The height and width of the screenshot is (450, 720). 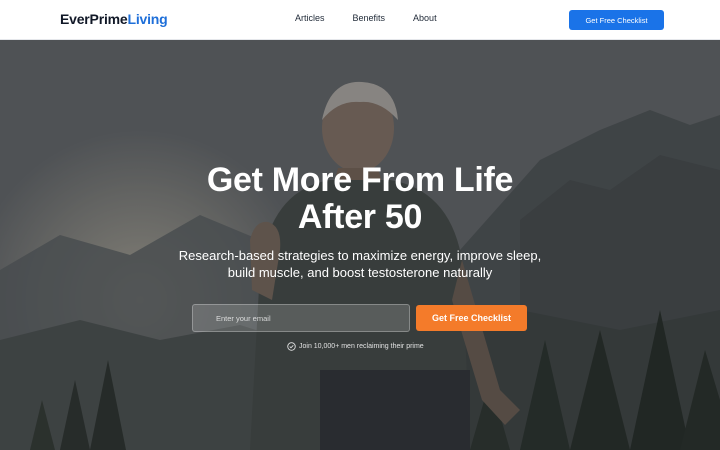 I want to click on hero-title-line-1: Get More From Life, so click(x=360, y=180).